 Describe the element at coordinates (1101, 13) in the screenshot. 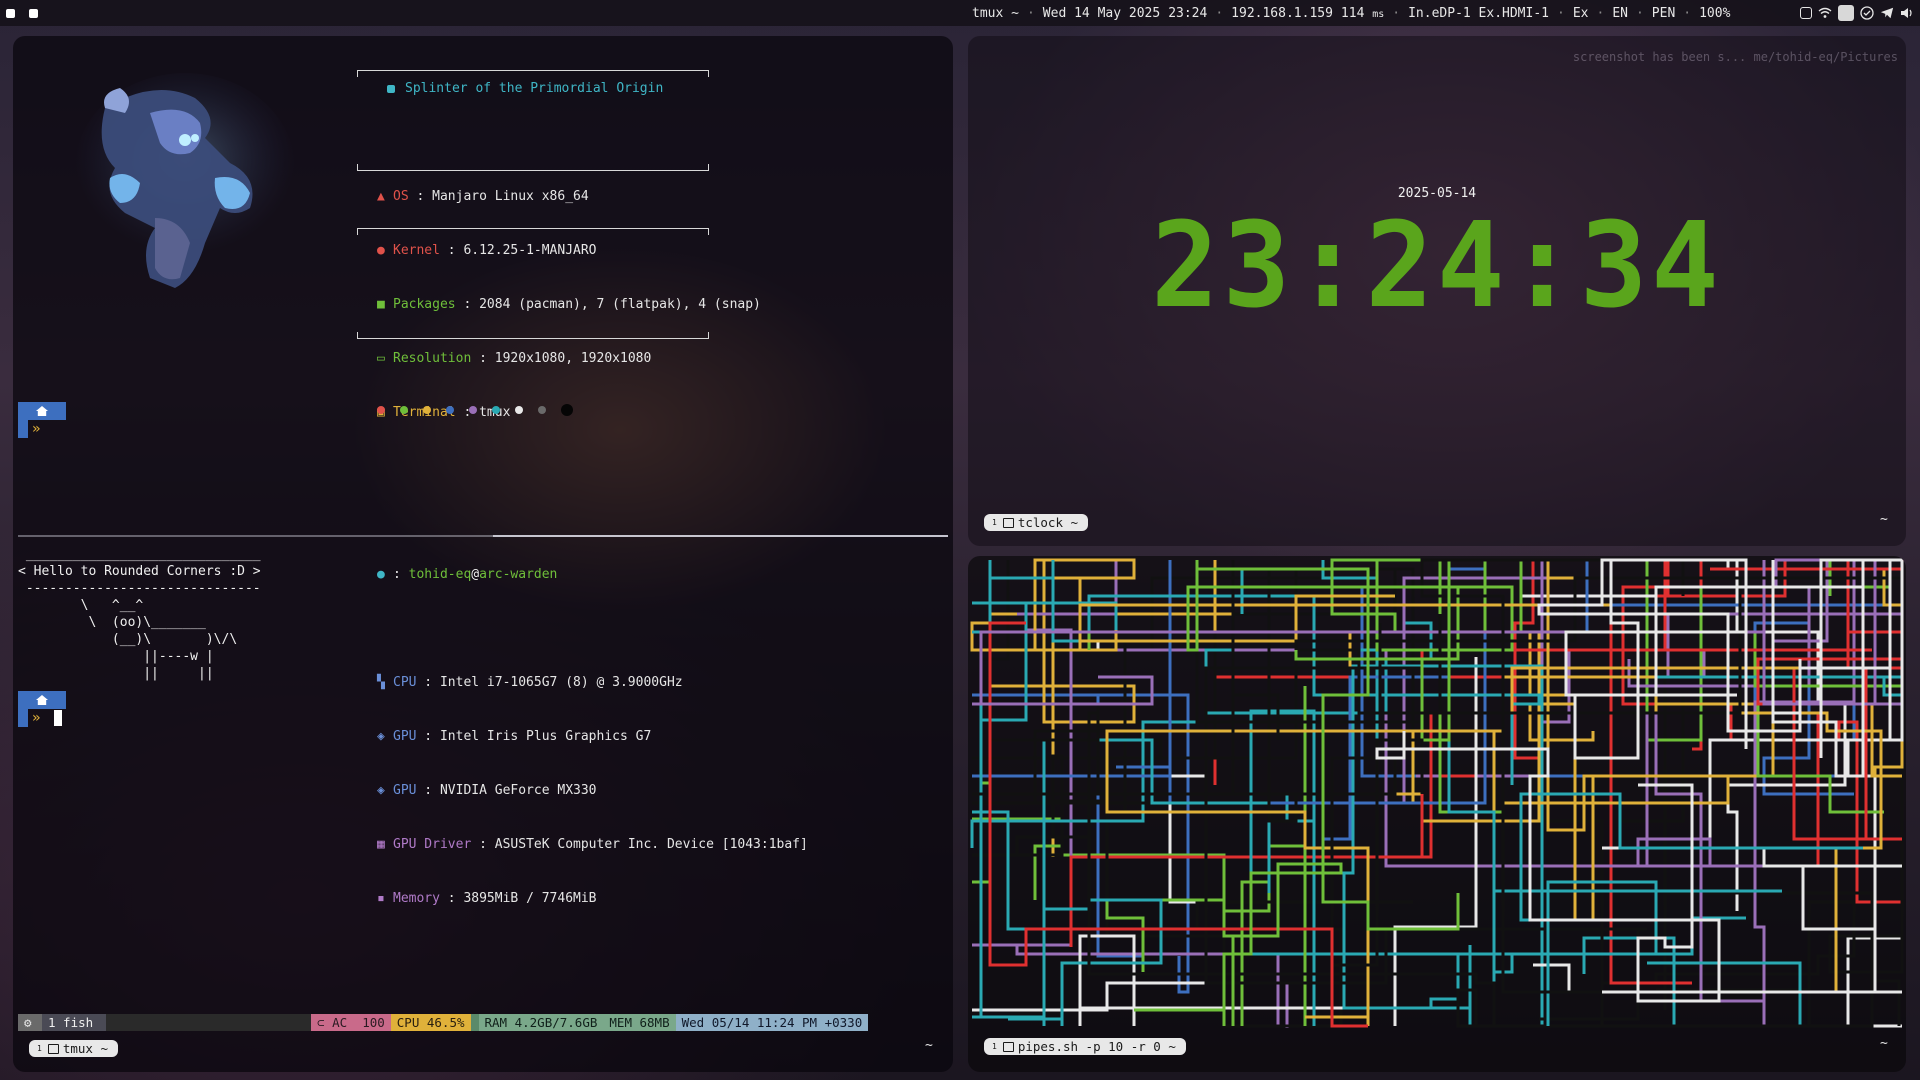

I see `date: Wed 14 May 2025` at that location.